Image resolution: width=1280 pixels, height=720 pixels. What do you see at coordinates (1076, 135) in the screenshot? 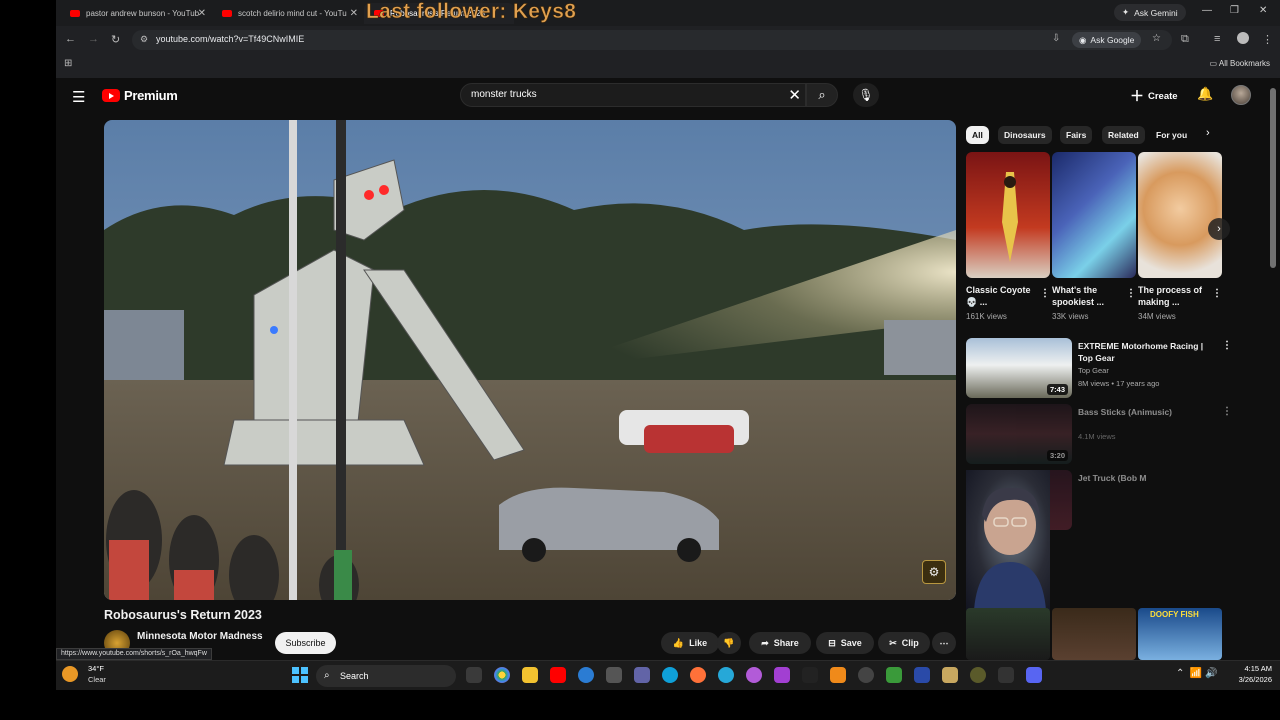
I see `chip-fairs: Fairs` at bounding box center [1076, 135].